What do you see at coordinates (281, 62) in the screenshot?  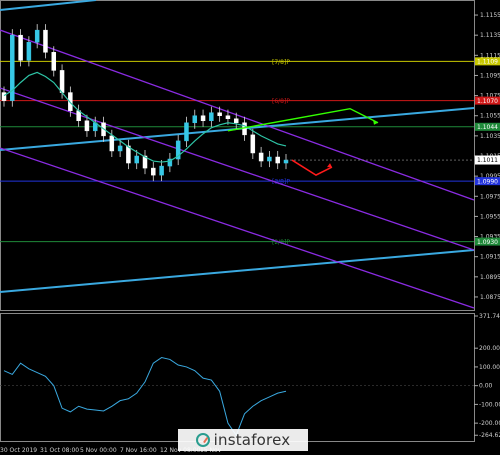 I see `murray-level-label: [7/8]P` at bounding box center [281, 62].